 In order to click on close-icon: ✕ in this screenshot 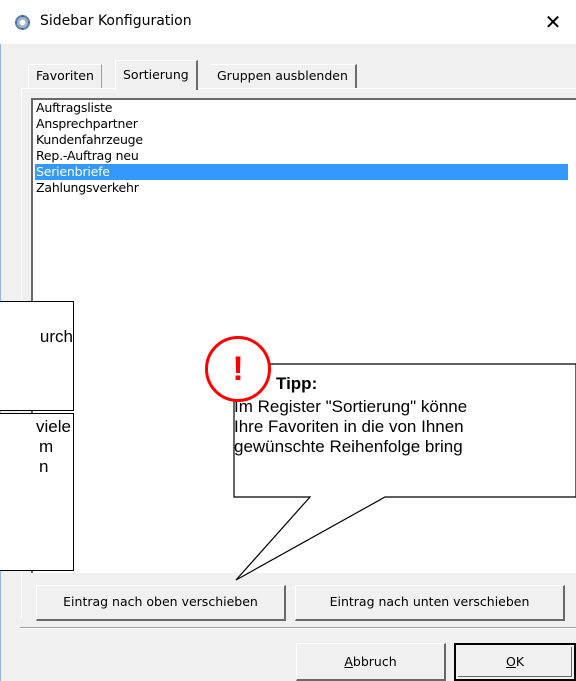, I will do `click(553, 22)`.